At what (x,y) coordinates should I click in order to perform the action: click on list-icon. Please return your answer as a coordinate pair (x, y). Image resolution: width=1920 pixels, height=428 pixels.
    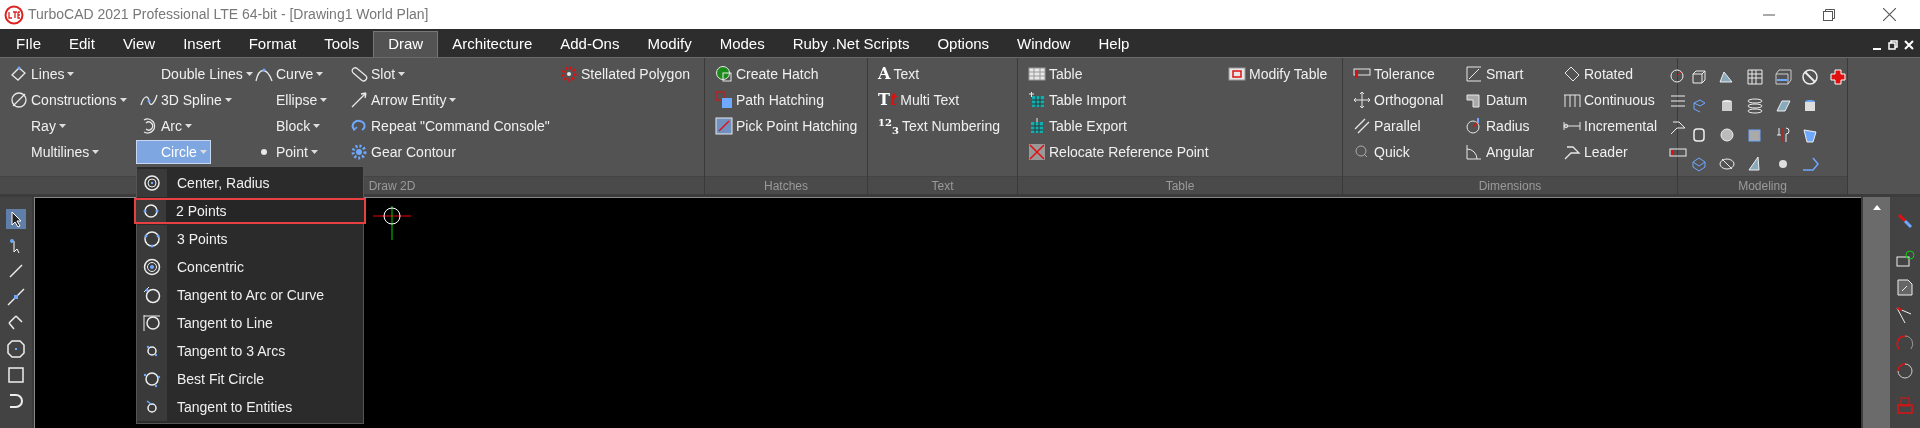
    Looking at the image, I should click on (1678, 101).